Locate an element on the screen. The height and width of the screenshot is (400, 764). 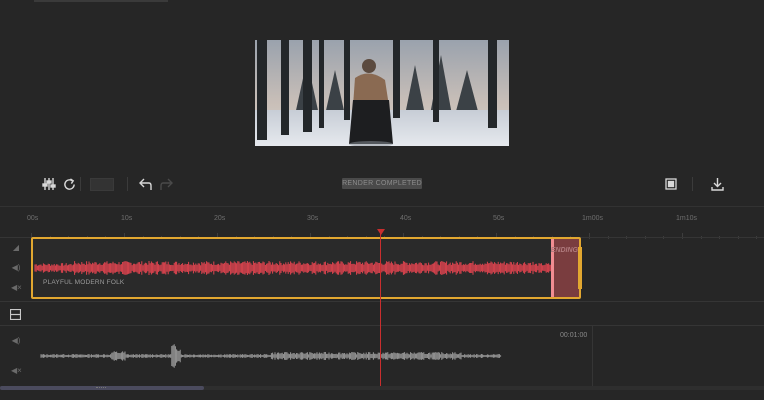
ruler-label: 40s is located at coordinates (406, 218).